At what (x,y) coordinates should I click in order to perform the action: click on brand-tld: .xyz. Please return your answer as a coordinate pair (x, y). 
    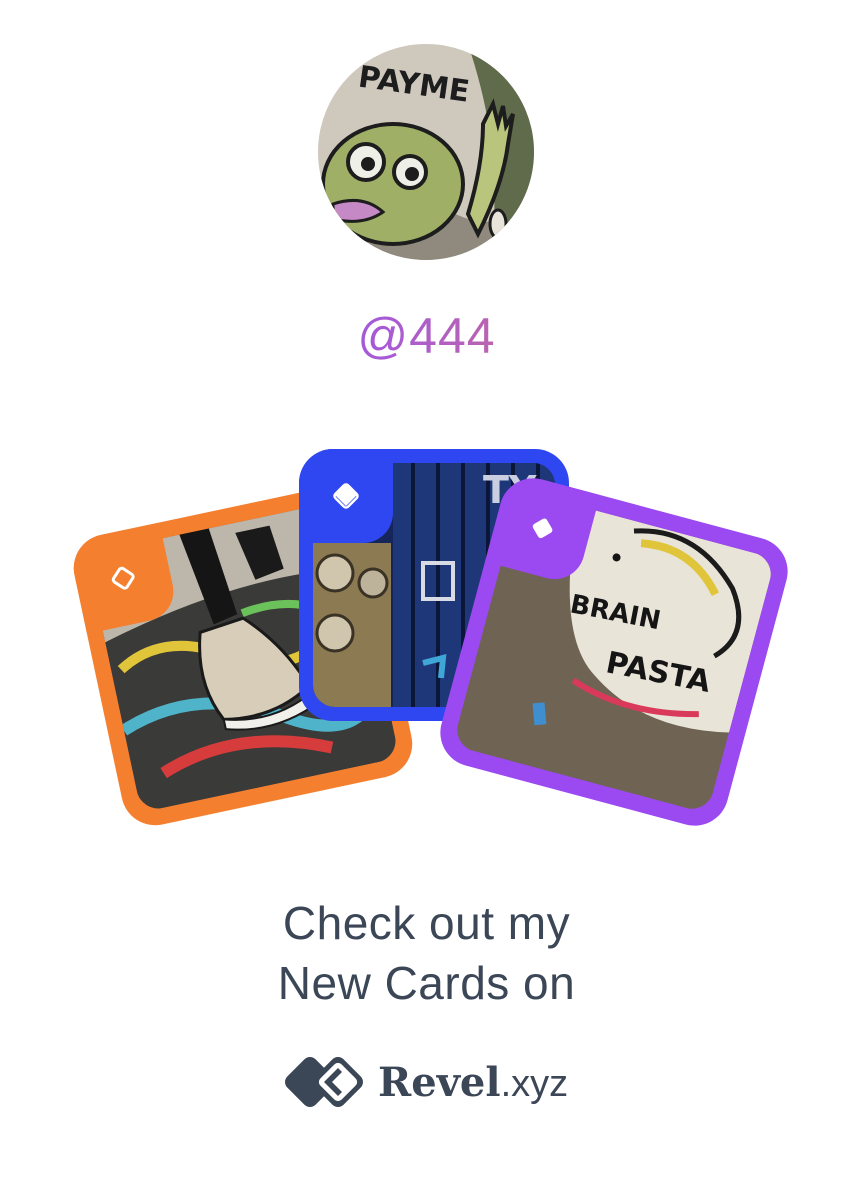
    Looking at the image, I should click on (534, 1084).